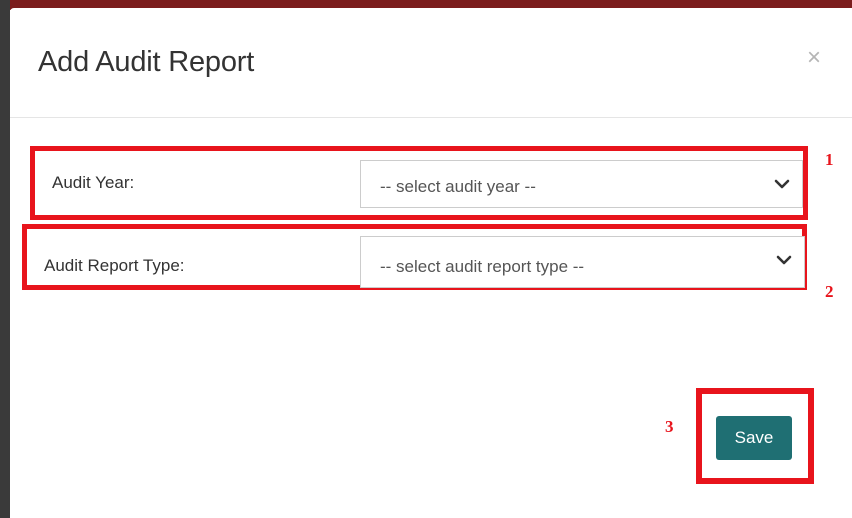 The height and width of the screenshot is (518, 852). What do you see at coordinates (669, 426) in the screenshot?
I see `annotation-marker-3: 3` at bounding box center [669, 426].